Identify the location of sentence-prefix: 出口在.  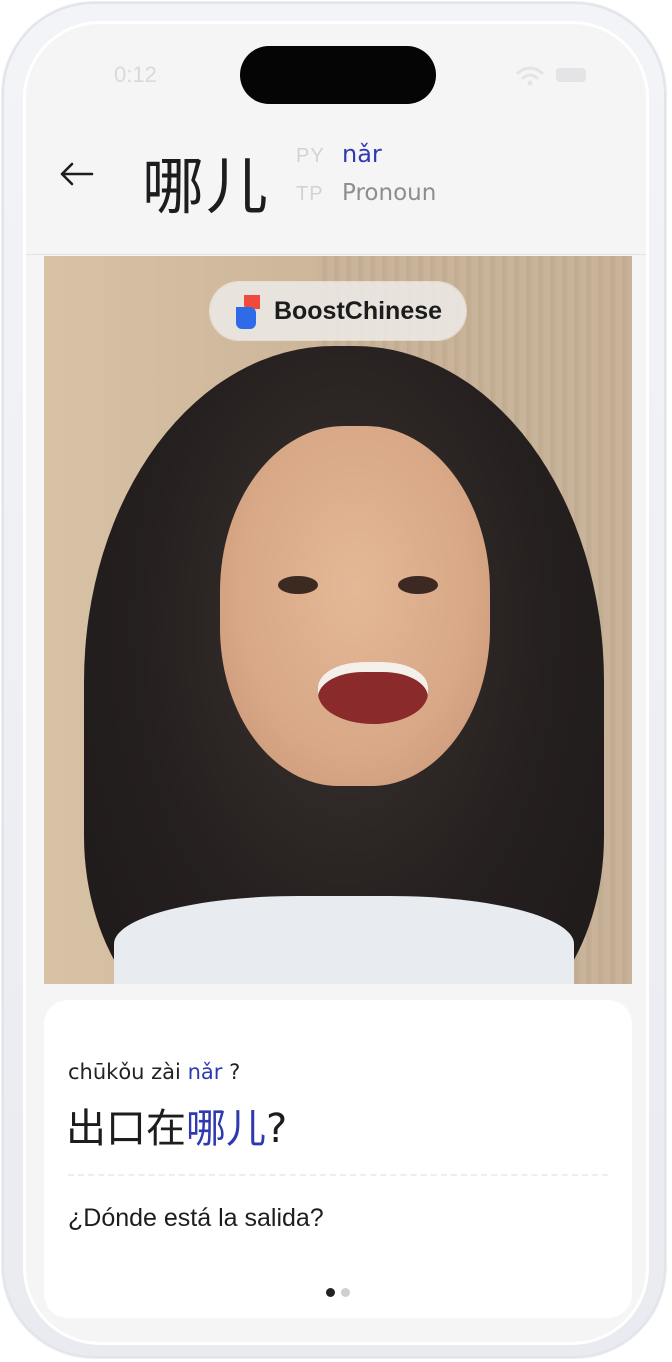
(126, 1129).